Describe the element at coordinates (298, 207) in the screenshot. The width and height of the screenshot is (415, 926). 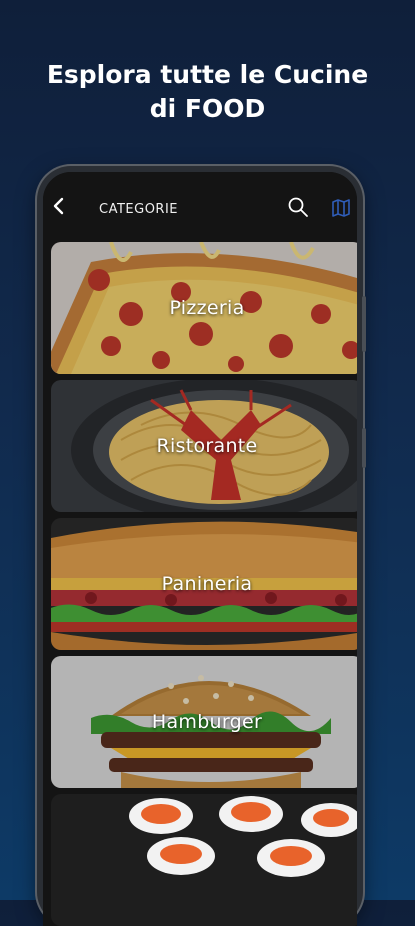
I see `search-icon` at that location.